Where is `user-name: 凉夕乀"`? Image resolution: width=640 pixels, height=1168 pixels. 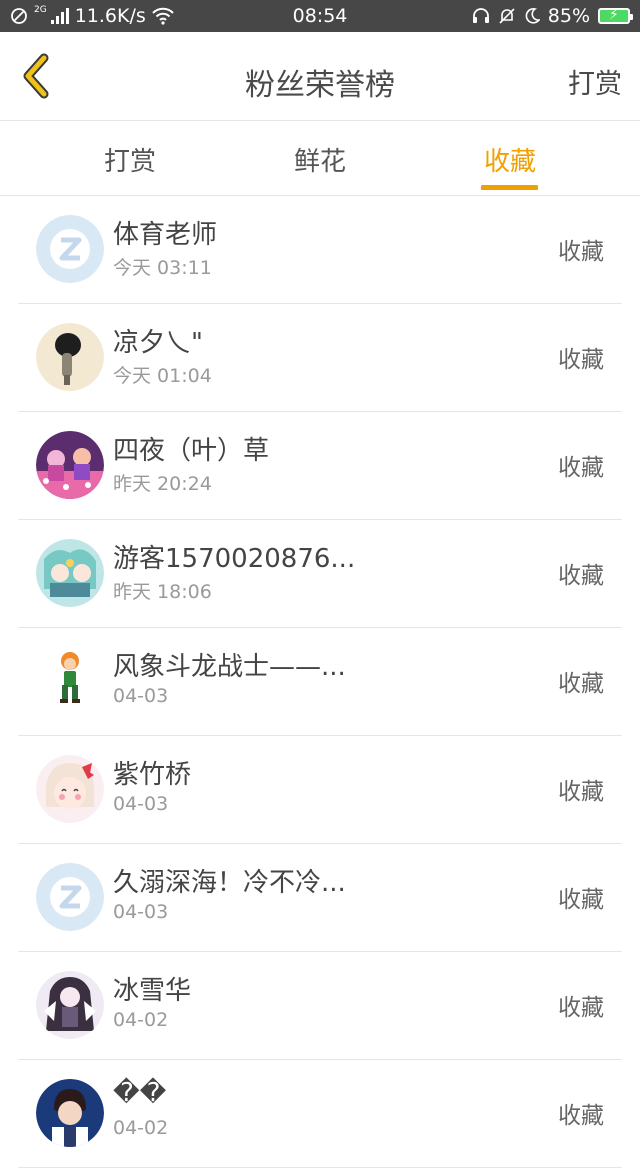 user-name: 凉夕乀" is located at coordinates (158, 343).